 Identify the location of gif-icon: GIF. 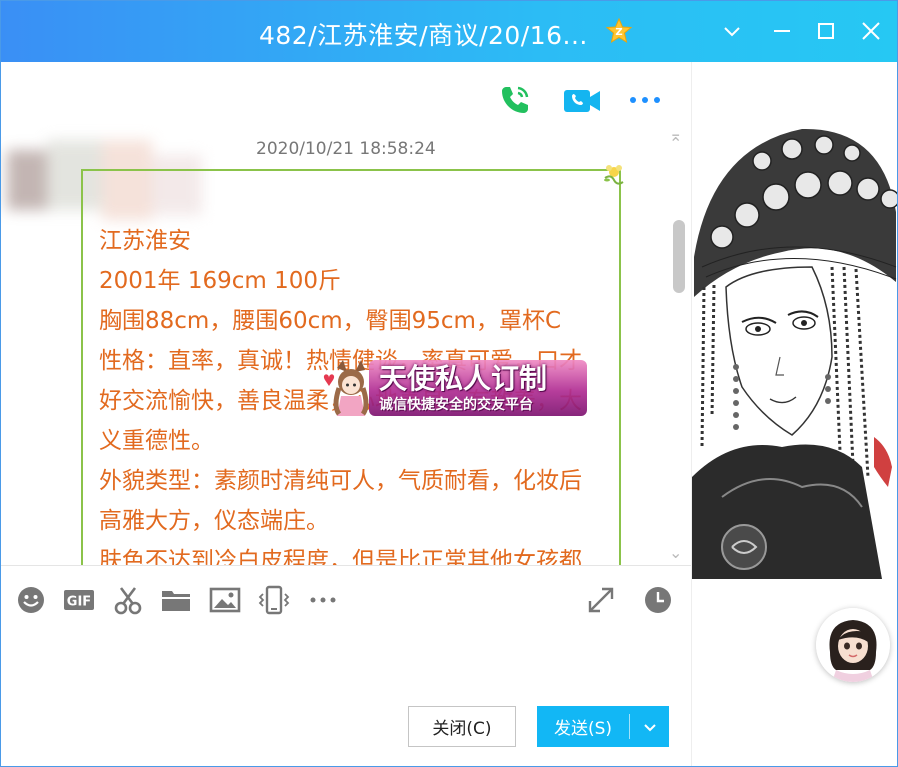
(79, 600).